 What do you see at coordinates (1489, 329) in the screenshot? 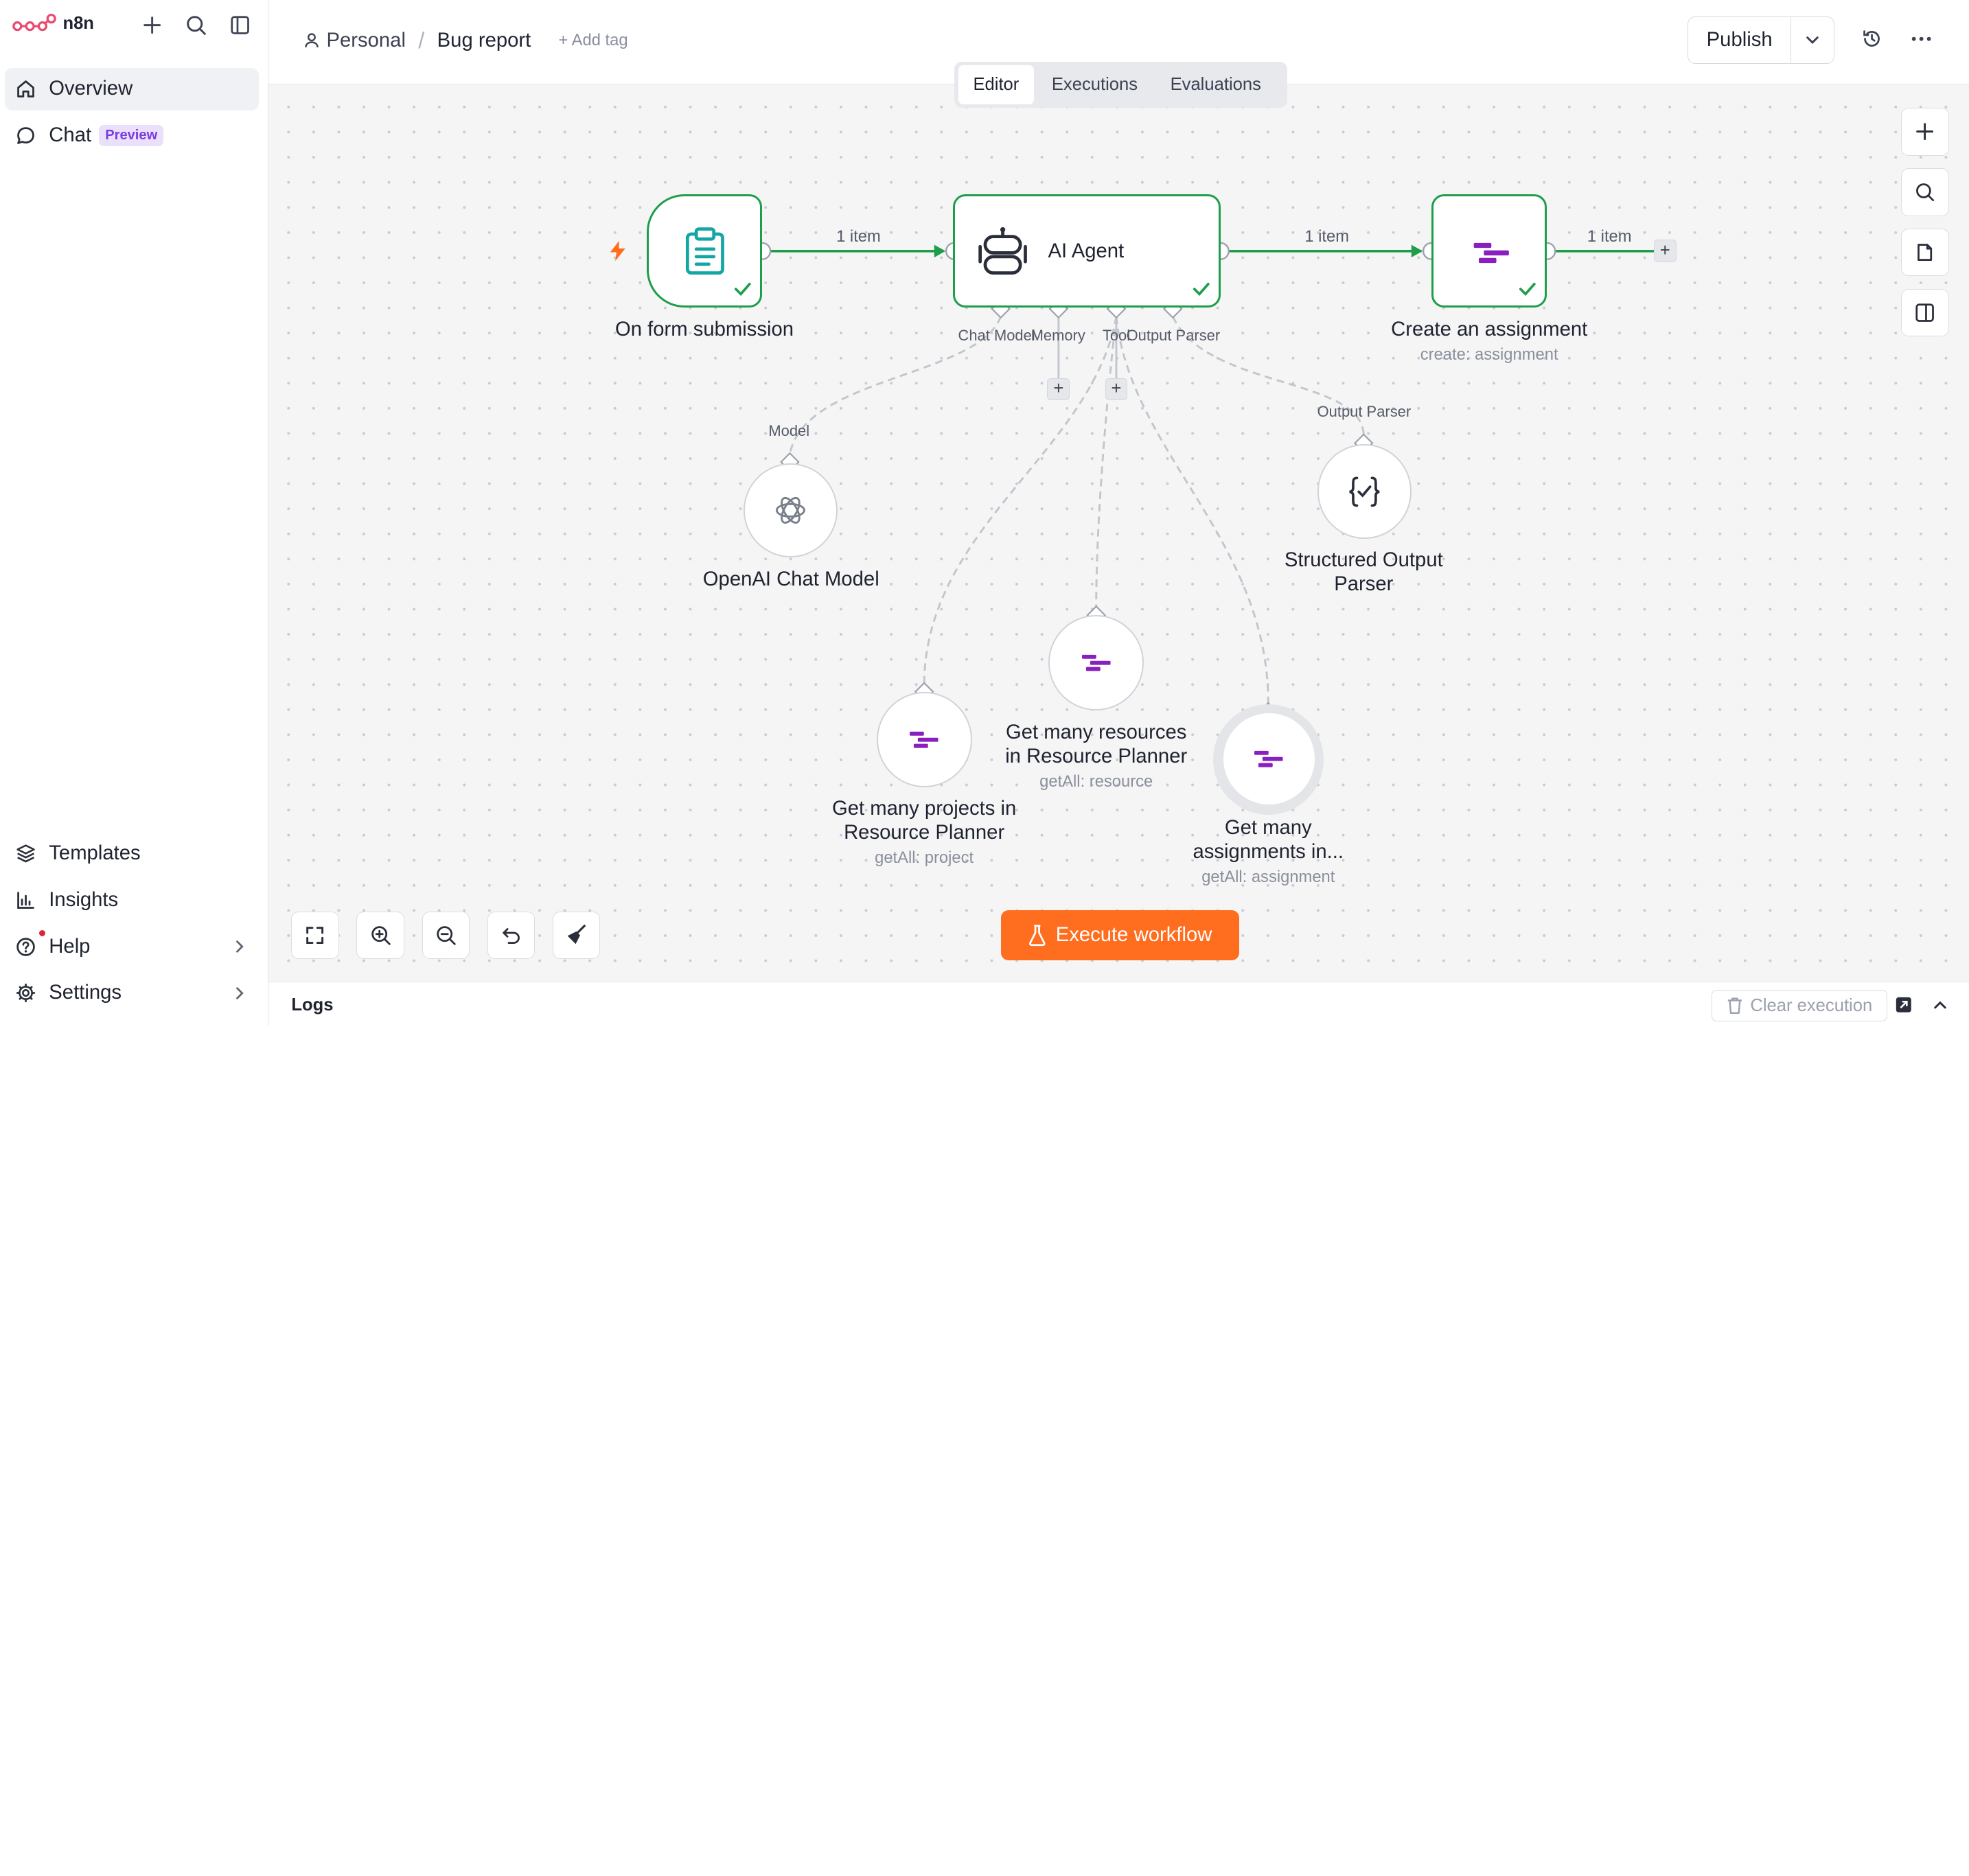
I see `node-label: Create an assignment` at bounding box center [1489, 329].